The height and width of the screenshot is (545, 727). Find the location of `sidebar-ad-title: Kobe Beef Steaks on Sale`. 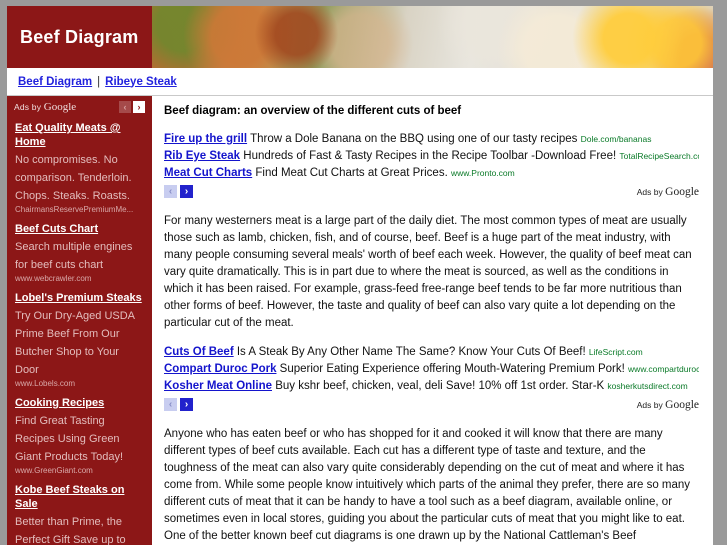

sidebar-ad-title: Kobe Beef Steaks on Sale is located at coordinates (79, 497).